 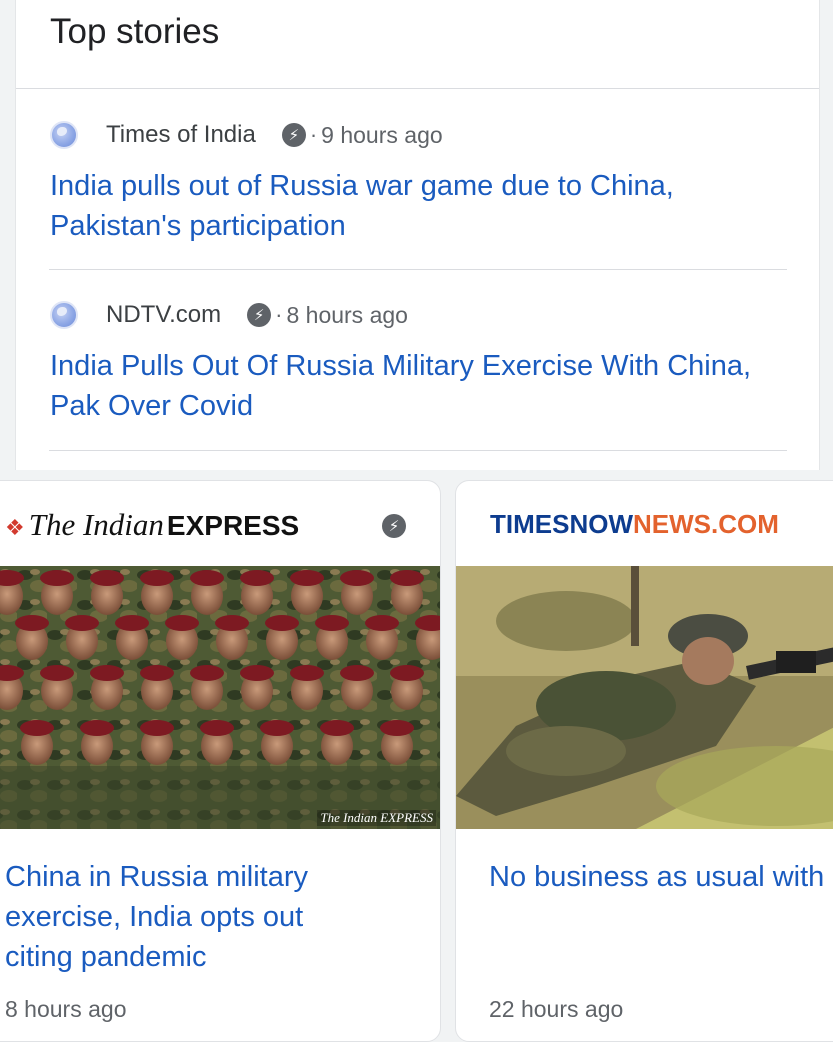 I want to click on story-source-name: NDTV.com, so click(x=164, y=314).